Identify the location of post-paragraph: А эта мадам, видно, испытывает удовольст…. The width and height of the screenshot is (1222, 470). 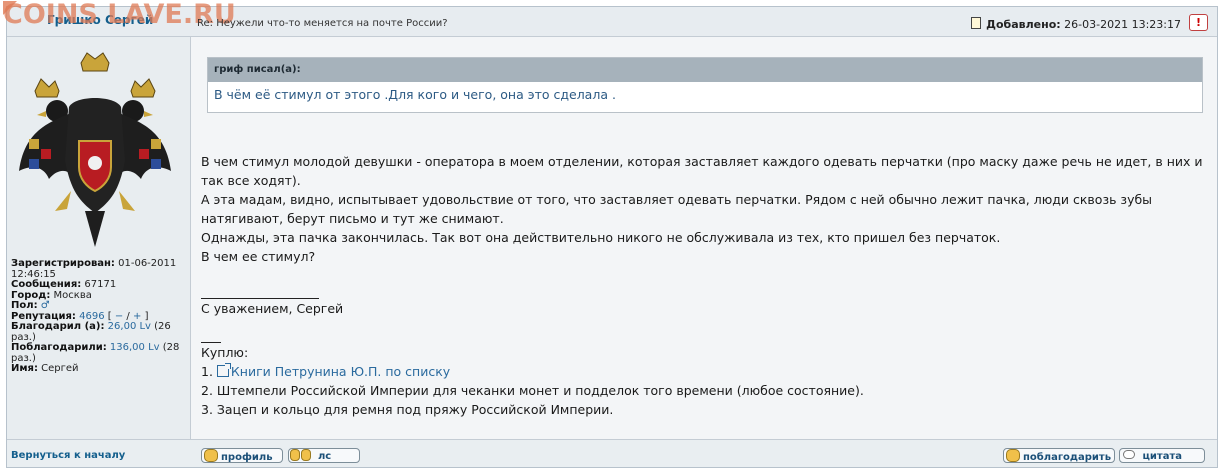
(677, 209).